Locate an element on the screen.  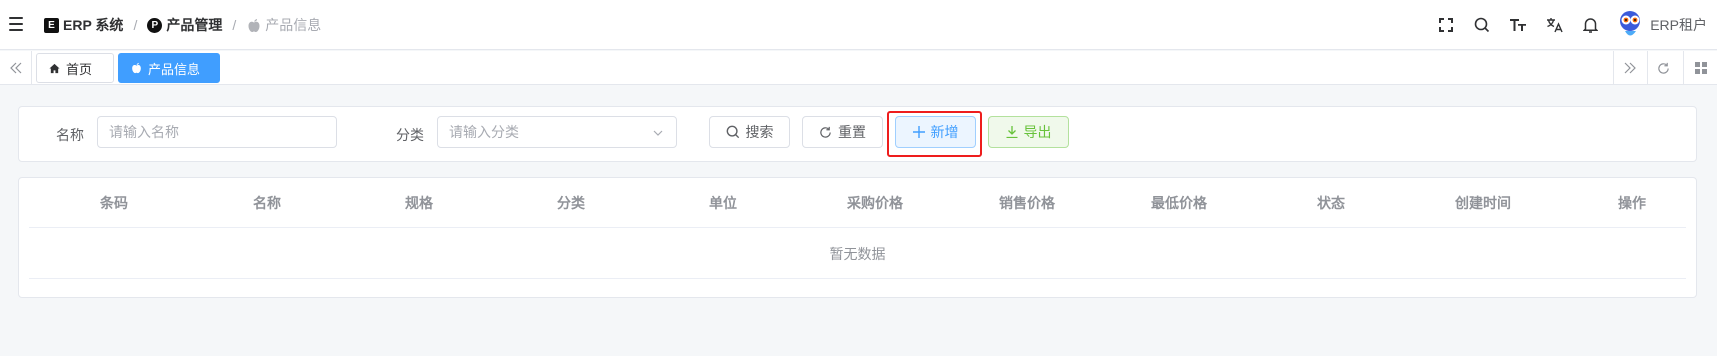
user-menu: ERP租户 is located at coordinates (1660, 25).